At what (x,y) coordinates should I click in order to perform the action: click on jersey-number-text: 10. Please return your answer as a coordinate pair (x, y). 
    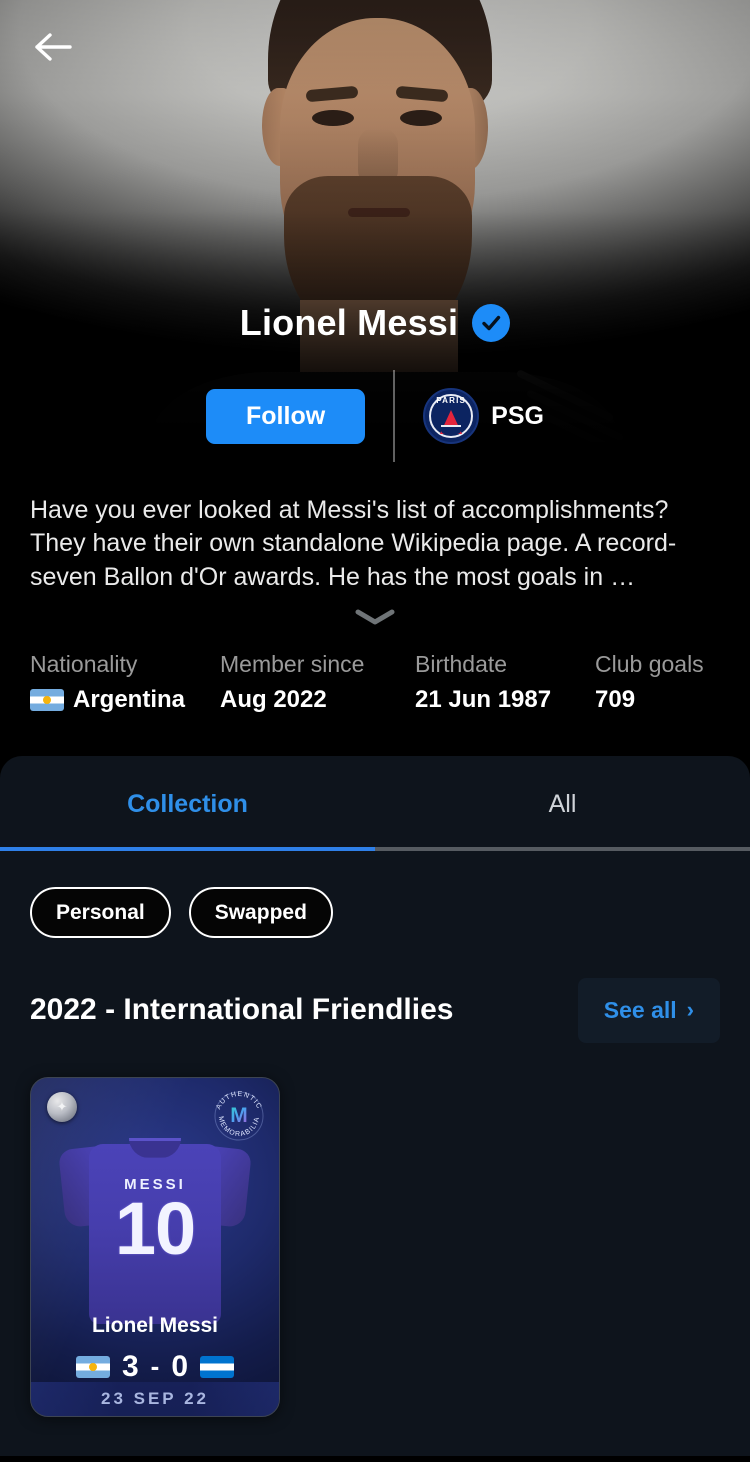
    Looking at the image, I should click on (155, 1228).